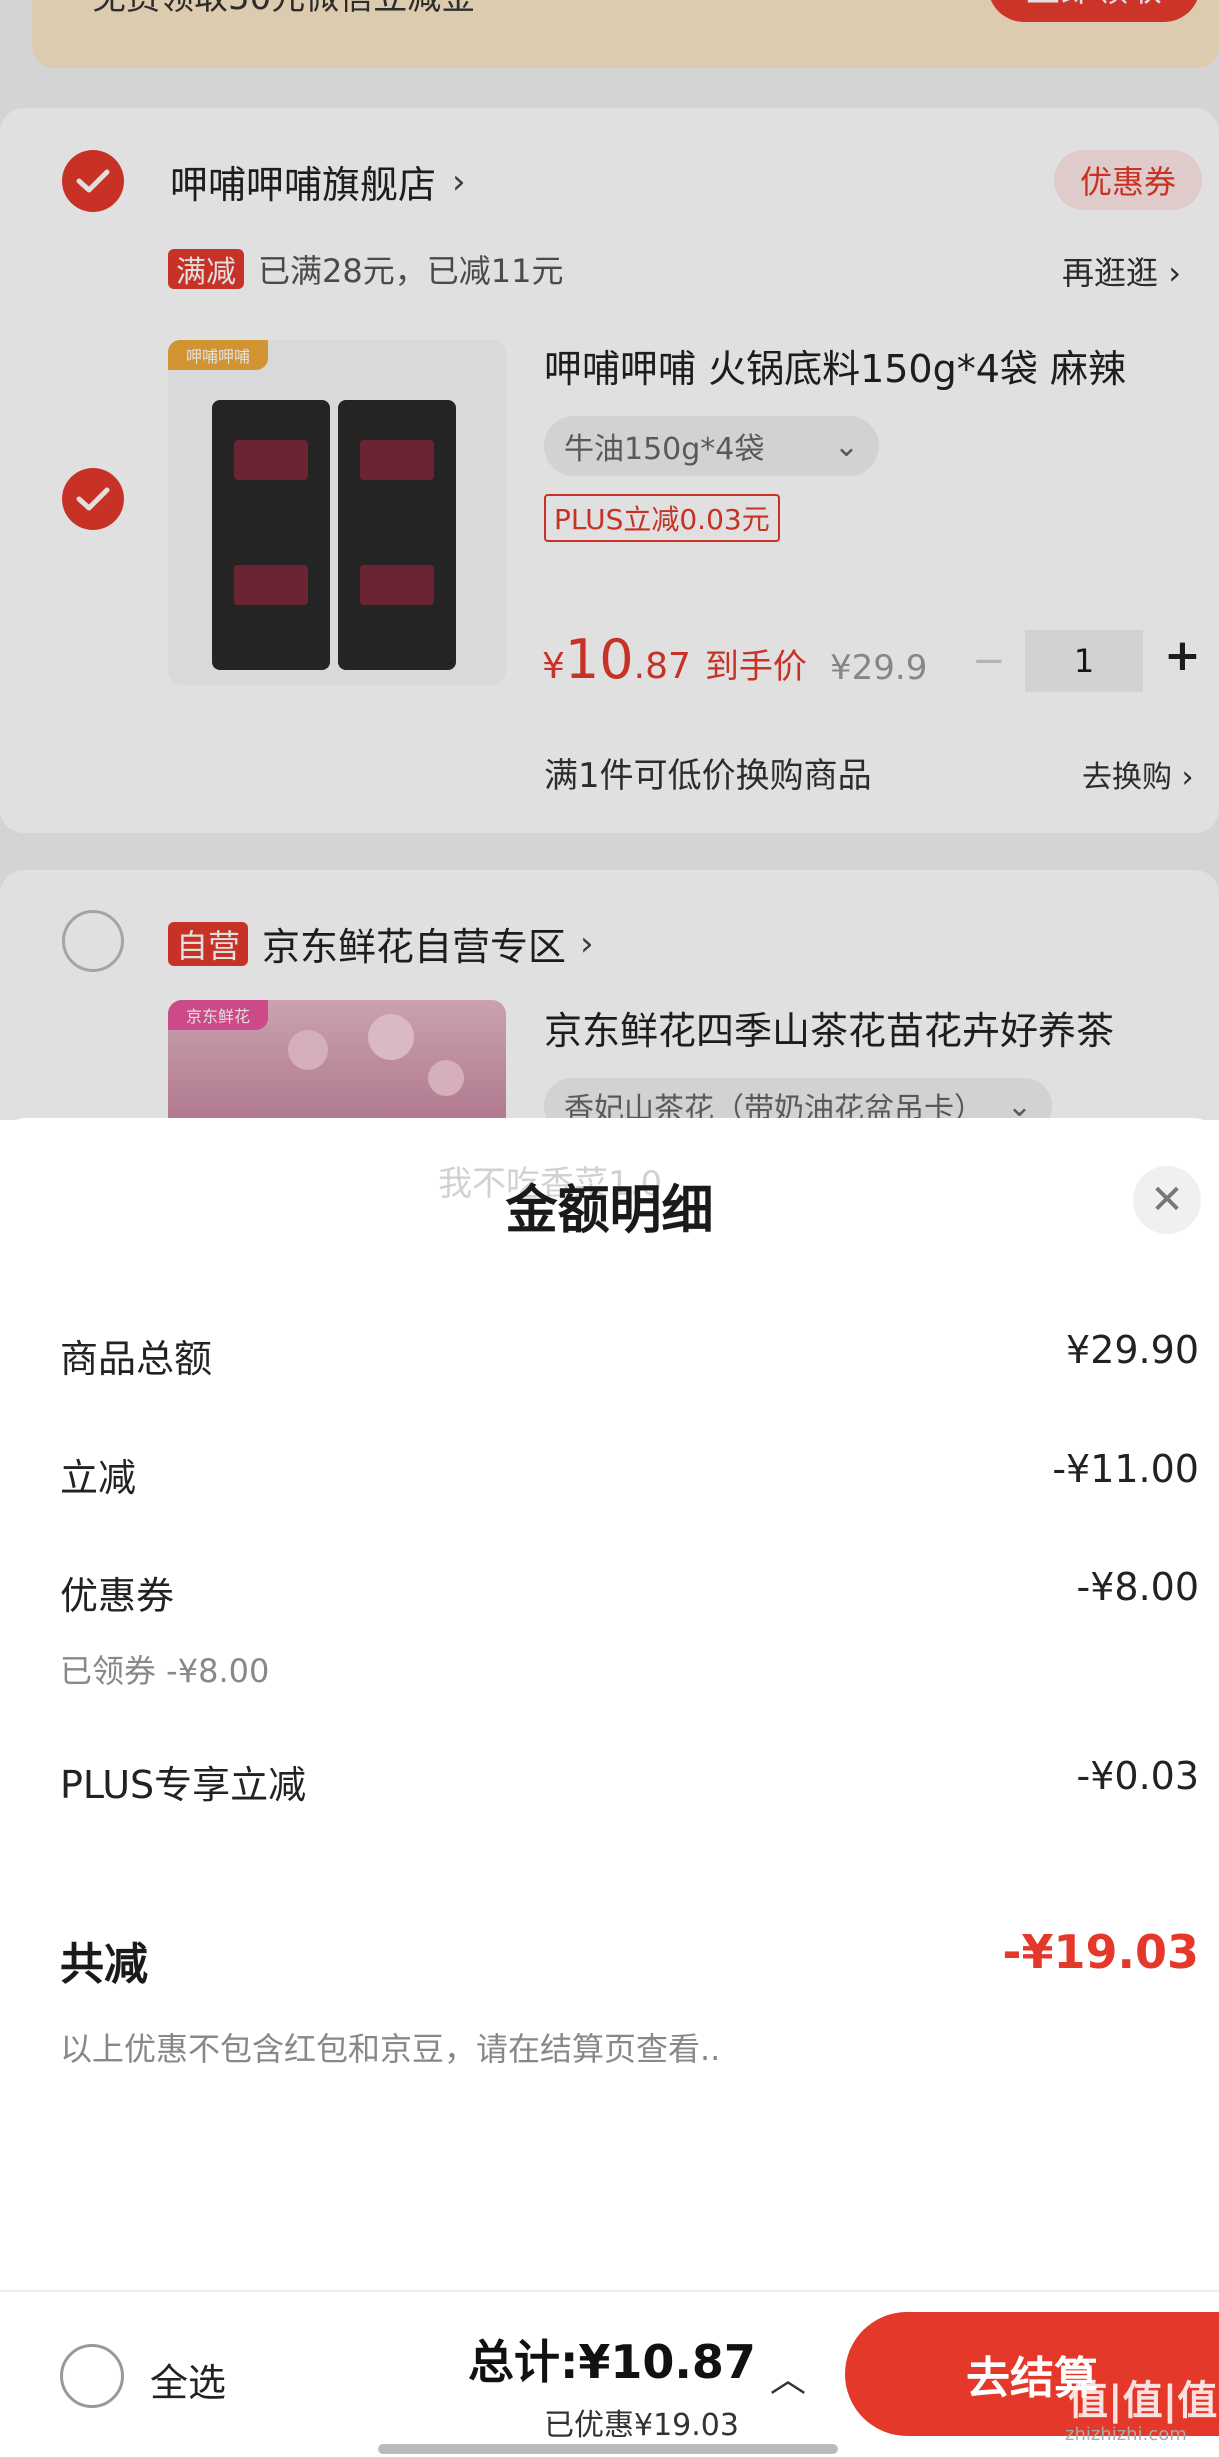 Image resolution: width=1219 pixels, height=2457 pixels. I want to click on chevron-up-icon: ︿, so click(788, 2376).